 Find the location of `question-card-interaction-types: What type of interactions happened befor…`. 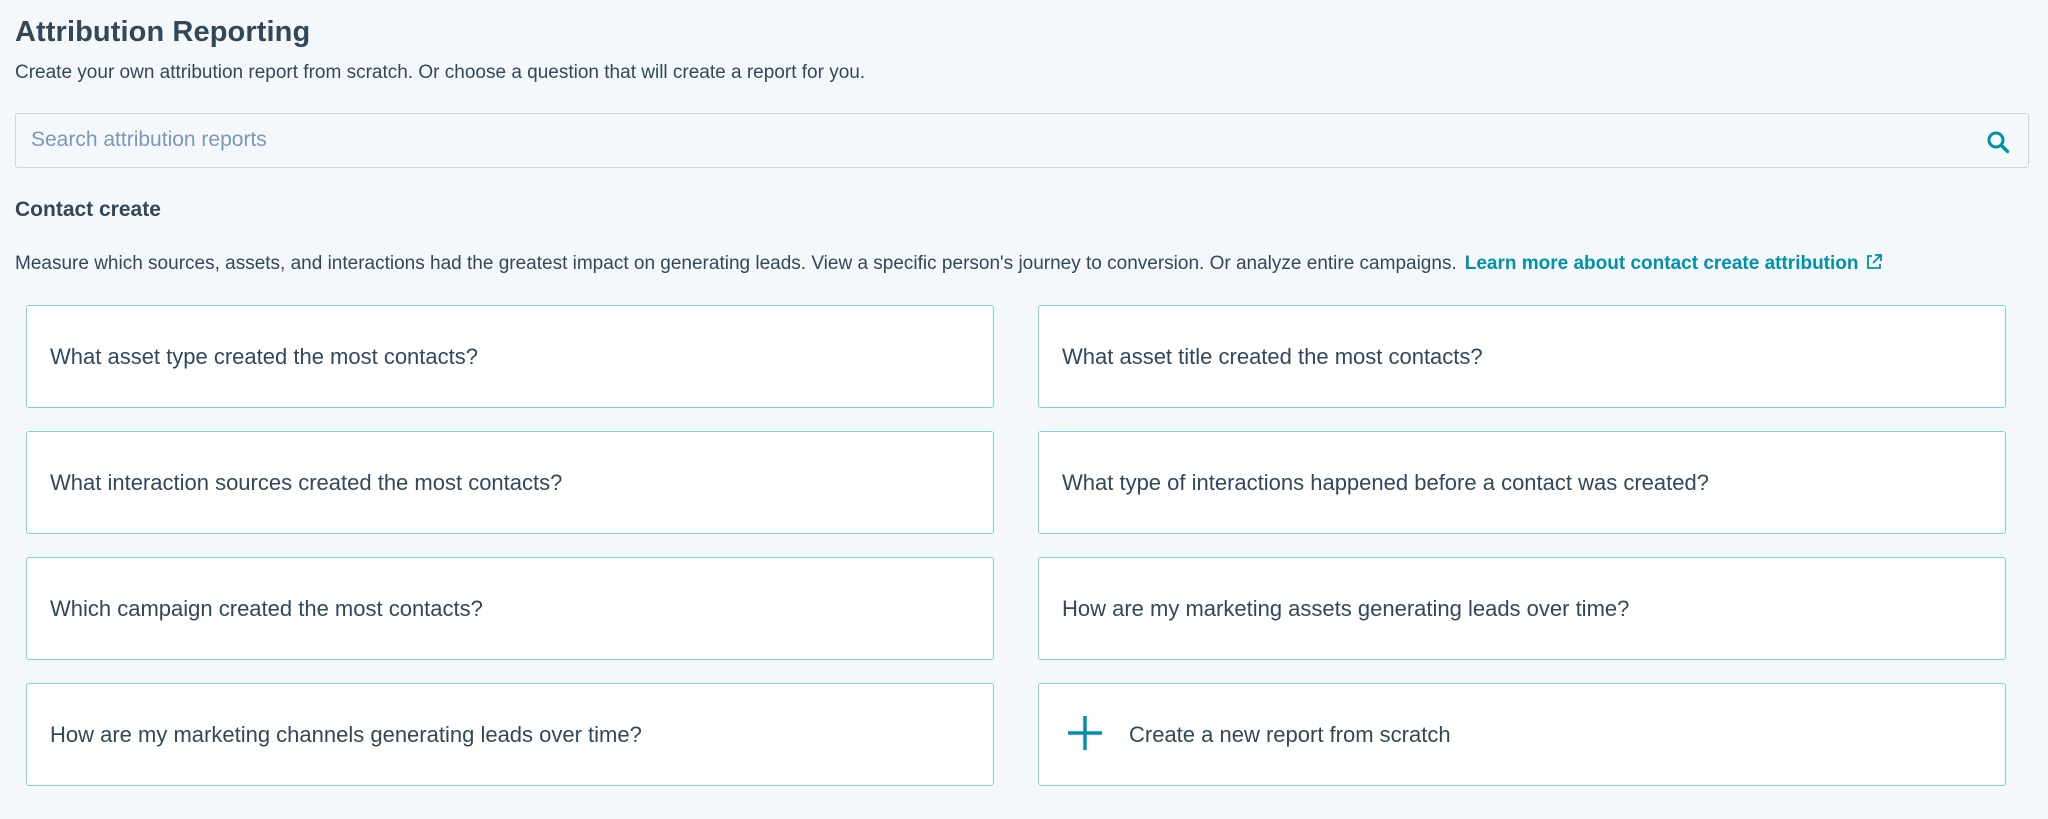

question-card-interaction-types: What type of interactions happened befor… is located at coordinates (1522, 482).